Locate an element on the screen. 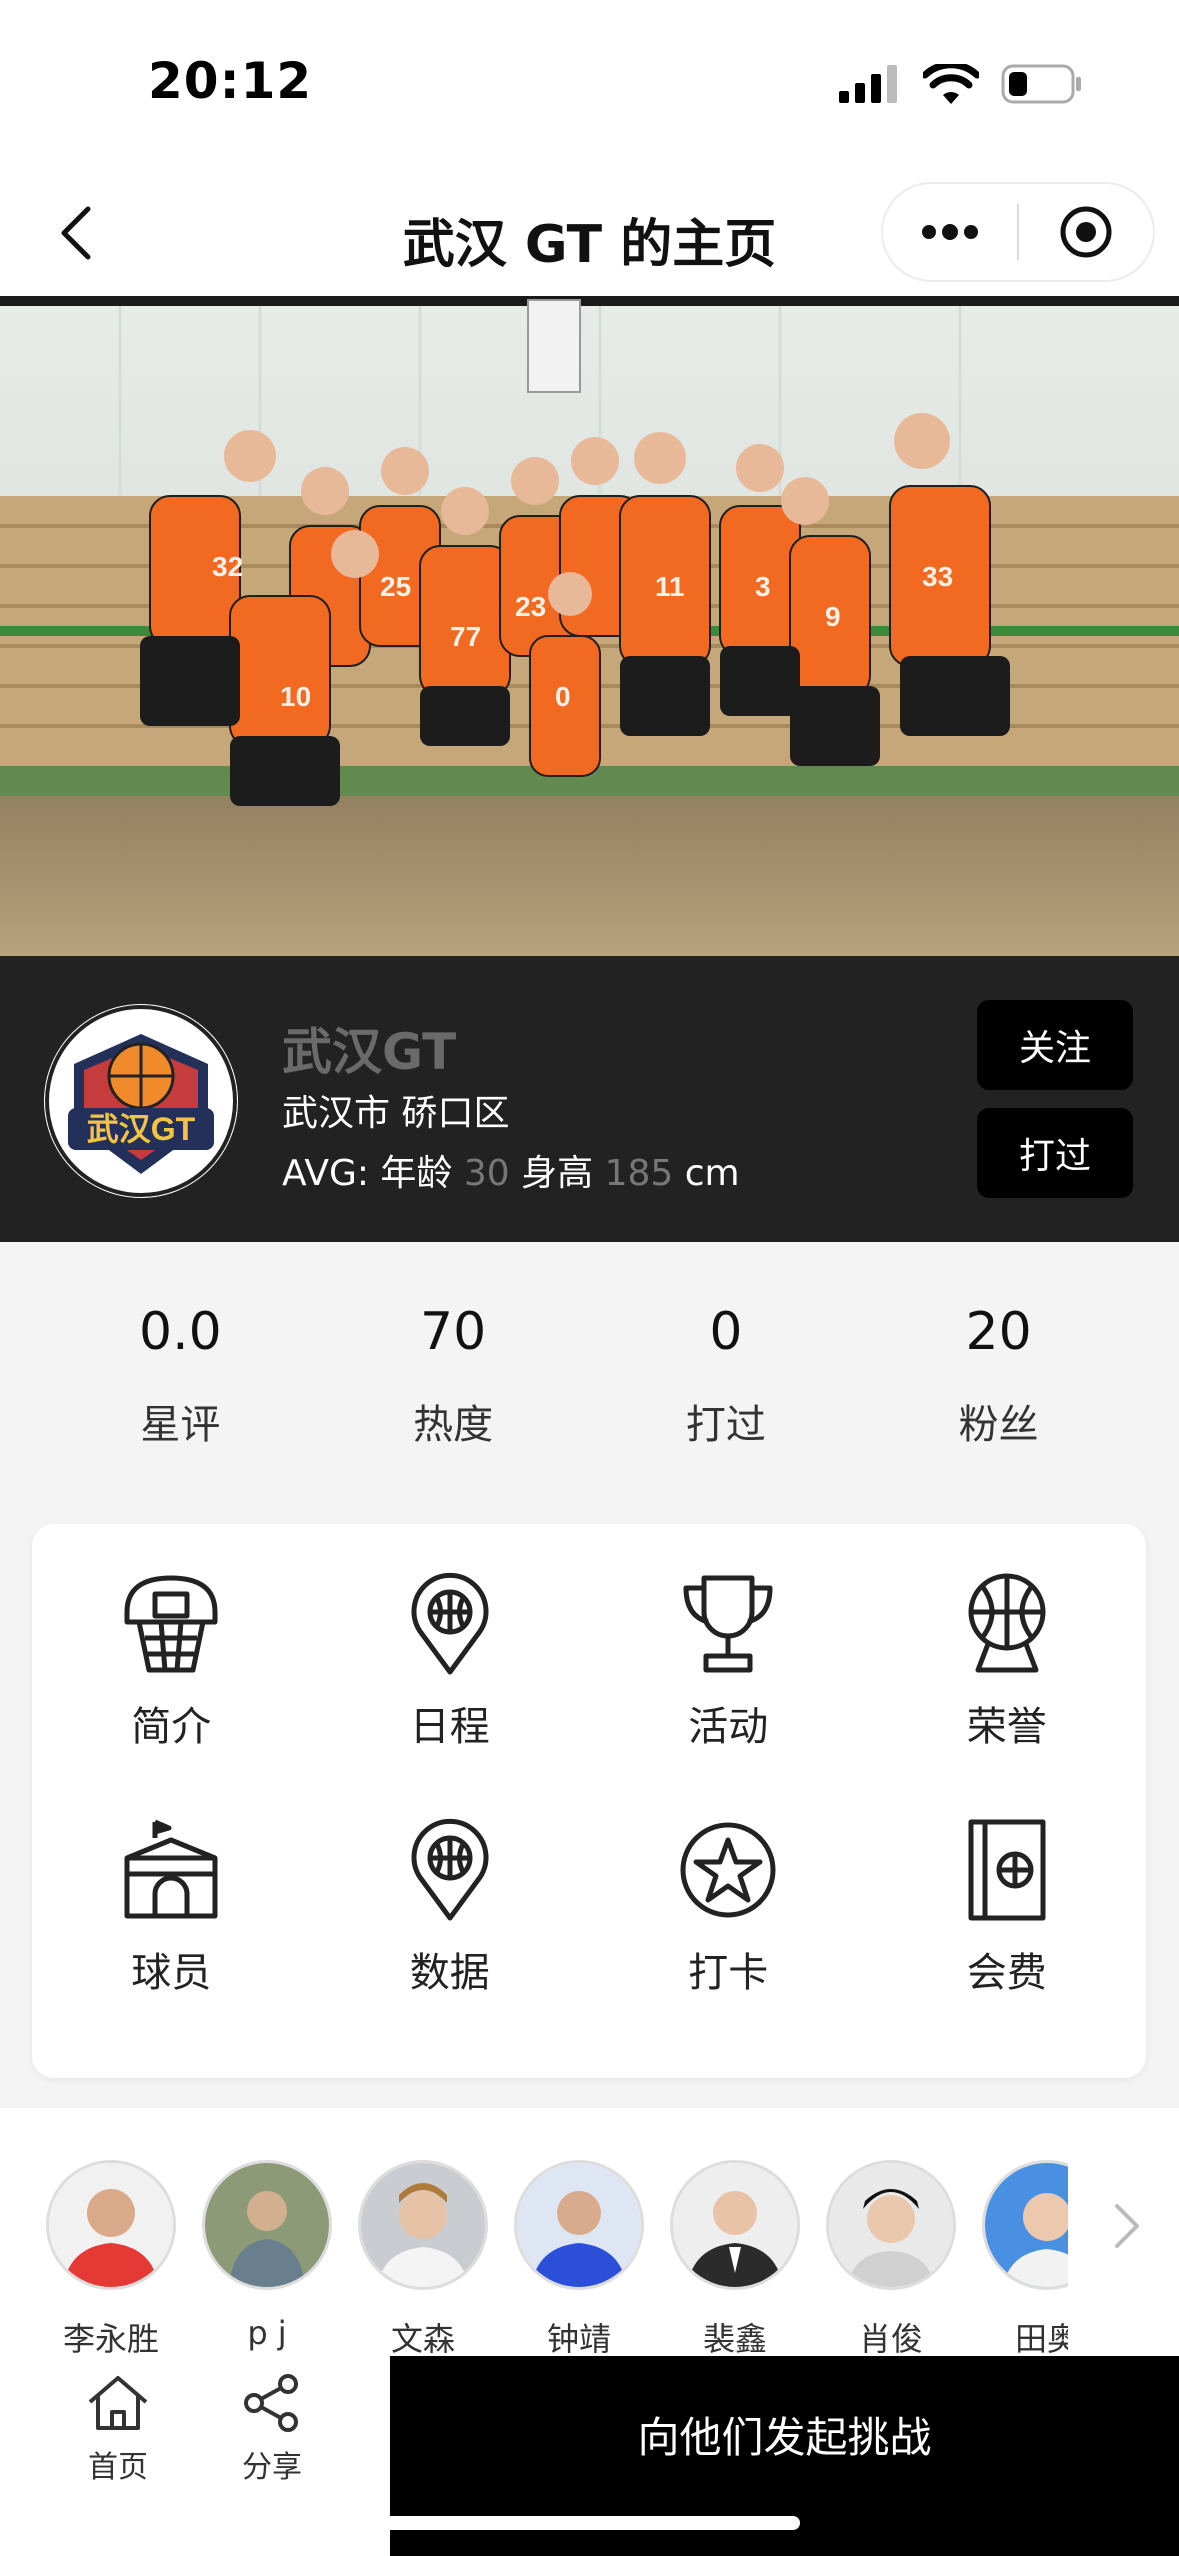 This screenshot has width=1179, height=2556. share-icon is located at coordinates (271, 2403).